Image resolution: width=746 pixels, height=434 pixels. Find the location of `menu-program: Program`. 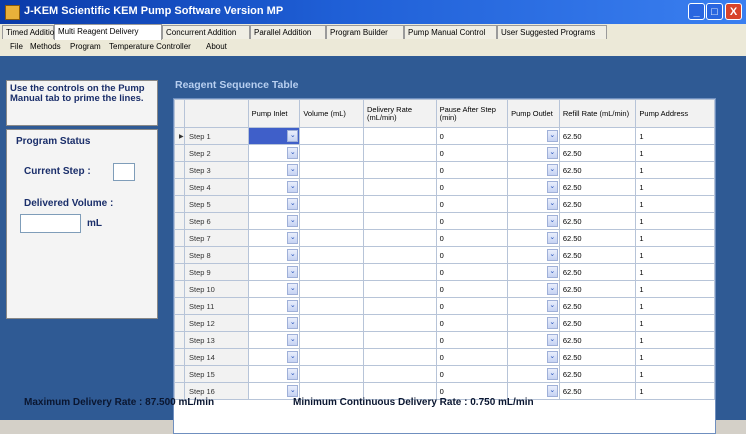

menu-program: Program is located at coordinates (85, 46).